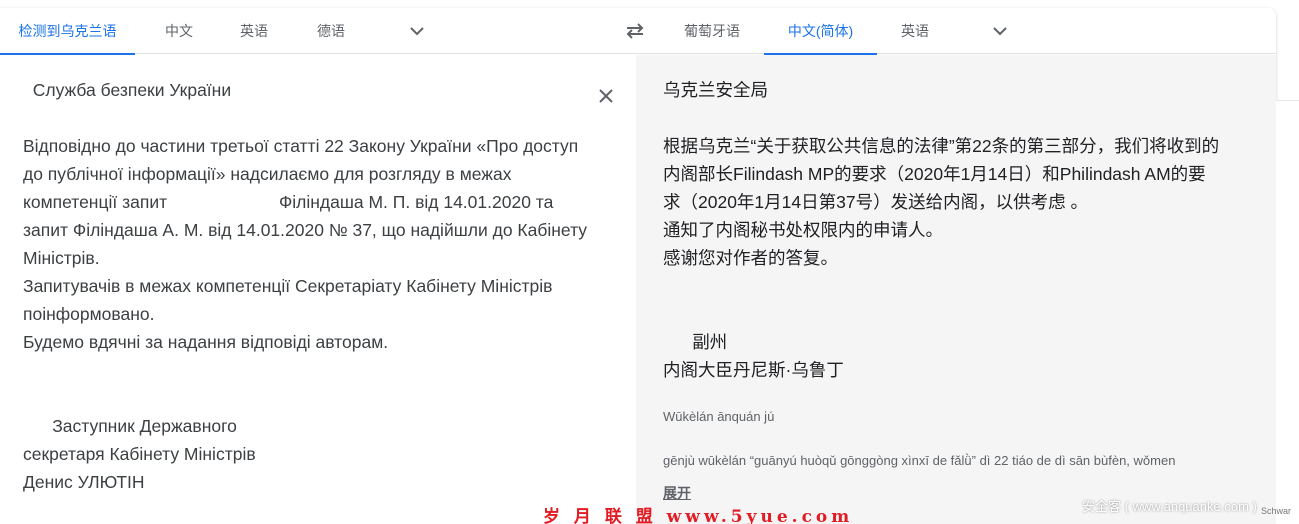 The width and height of the screenshot is (1299, 524). What do you see at coordinates (719, 416) in the screenshot?
I see `transliteration-line: Wūkèlán ānquán jú` at bounding box center [719, 416].